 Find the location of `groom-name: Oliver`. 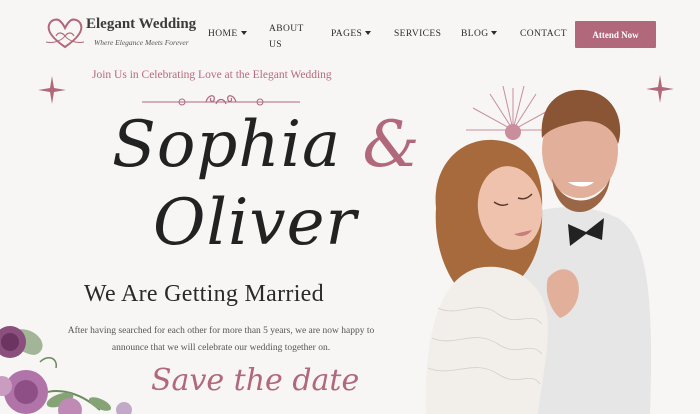

groom-name: Oliver is located at coordinates (255, 223).